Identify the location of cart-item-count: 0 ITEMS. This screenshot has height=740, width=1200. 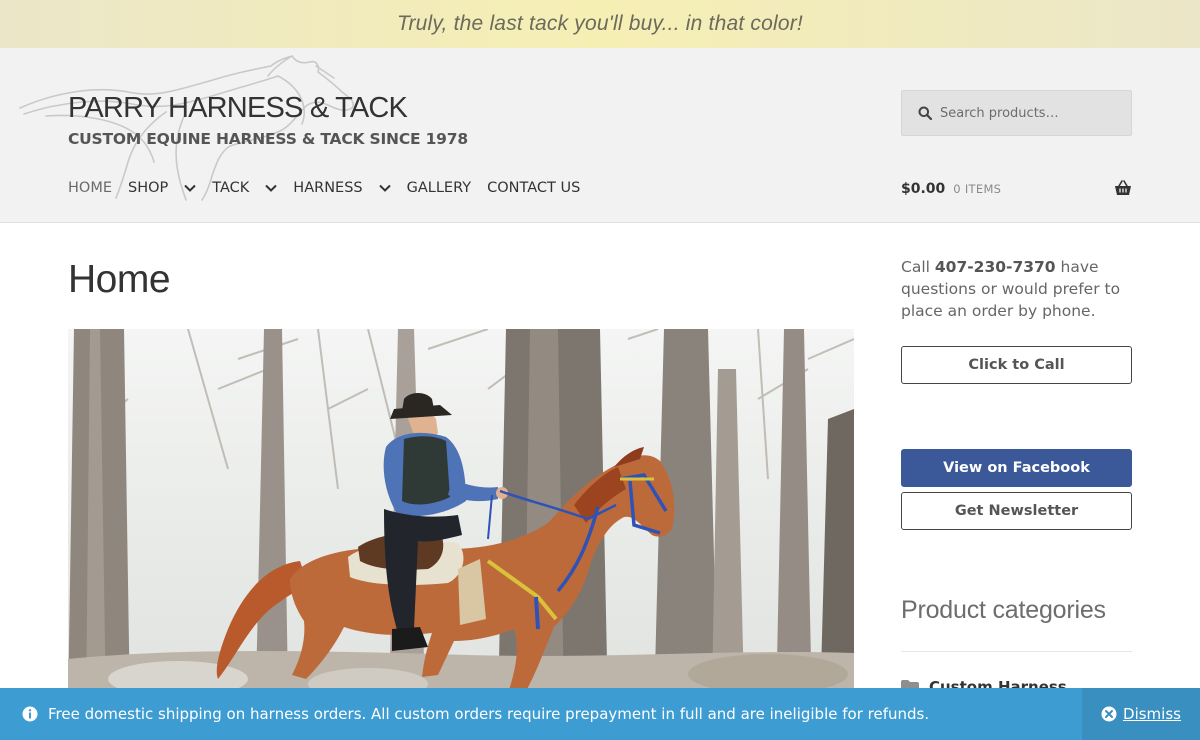
(977, 189).